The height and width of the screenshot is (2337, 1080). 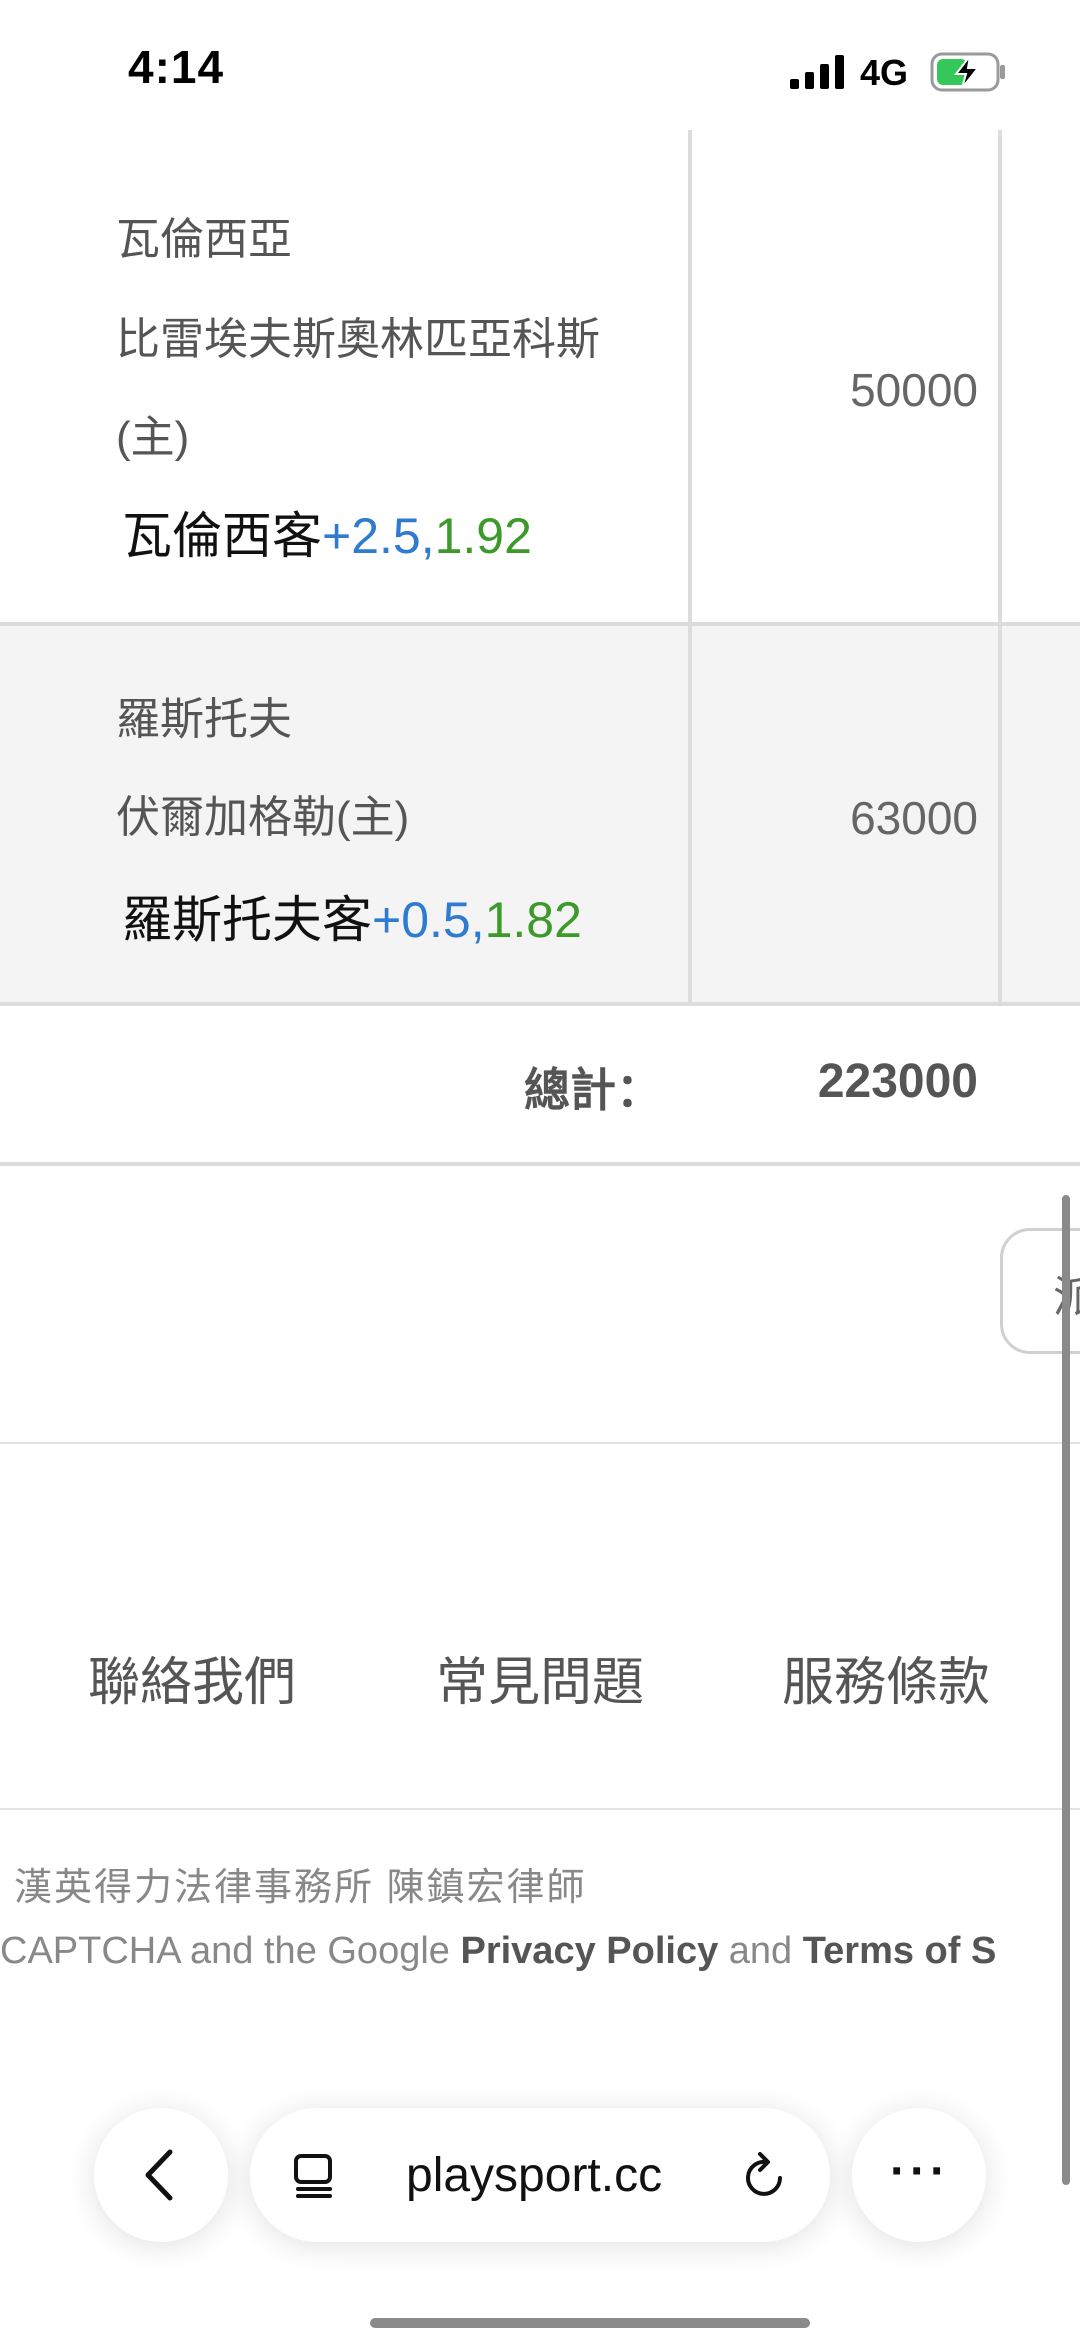 What do you see at coordinates (483, 536) in the screenshot?
I see `pick-odds: 1.92` at bounding box center [483, 536].